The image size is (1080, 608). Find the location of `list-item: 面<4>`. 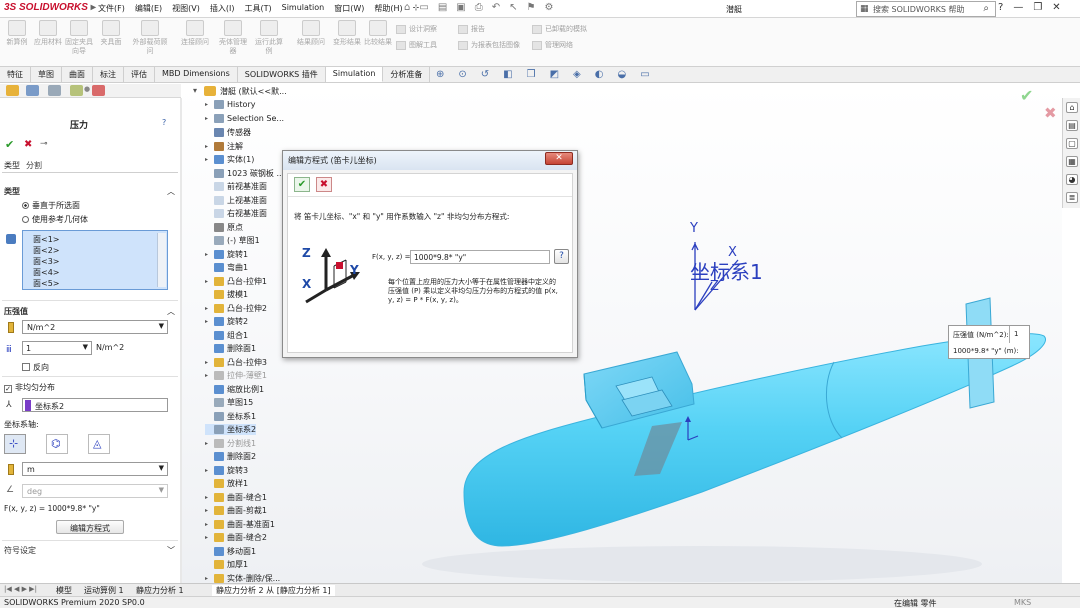

list-item: 面<4> is located at coordinates (46, 272).